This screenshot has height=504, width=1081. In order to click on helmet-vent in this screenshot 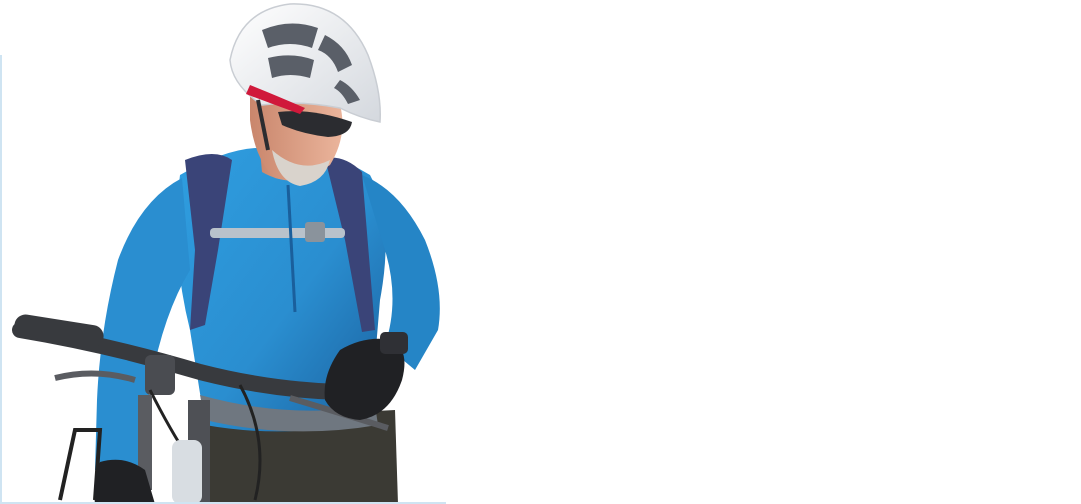, I will do `click(291, 66)`.